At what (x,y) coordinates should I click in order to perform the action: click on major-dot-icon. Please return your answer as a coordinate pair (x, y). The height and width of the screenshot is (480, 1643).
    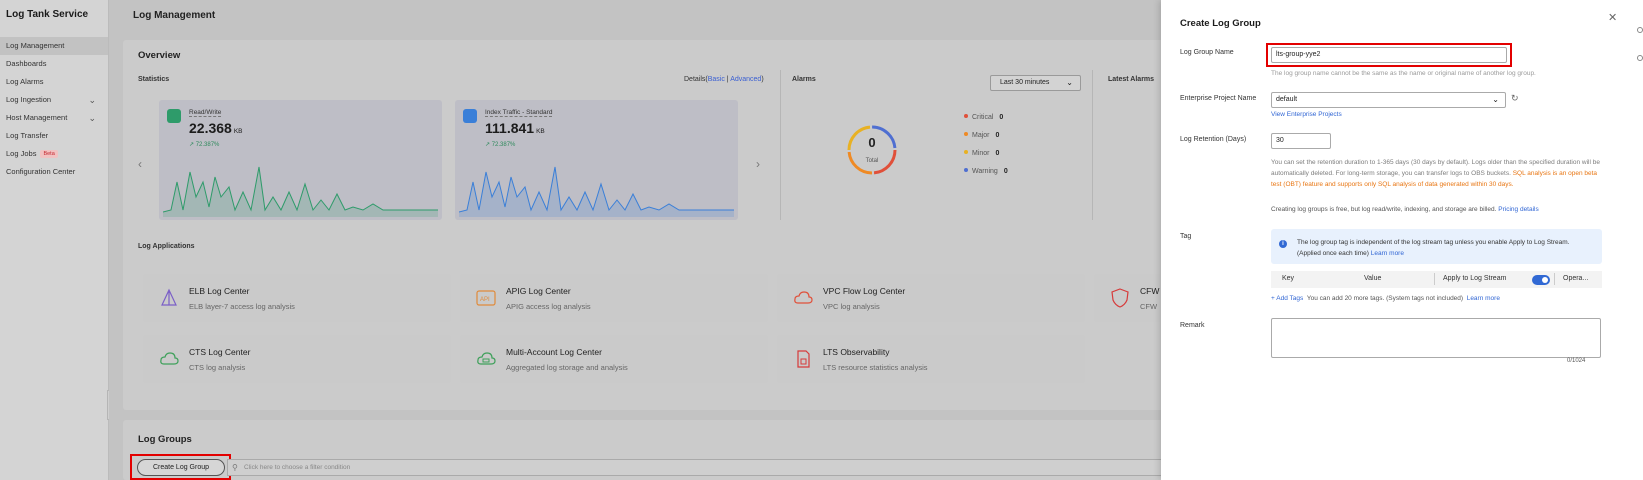
    Looking at the image, I should click on (966, 134).